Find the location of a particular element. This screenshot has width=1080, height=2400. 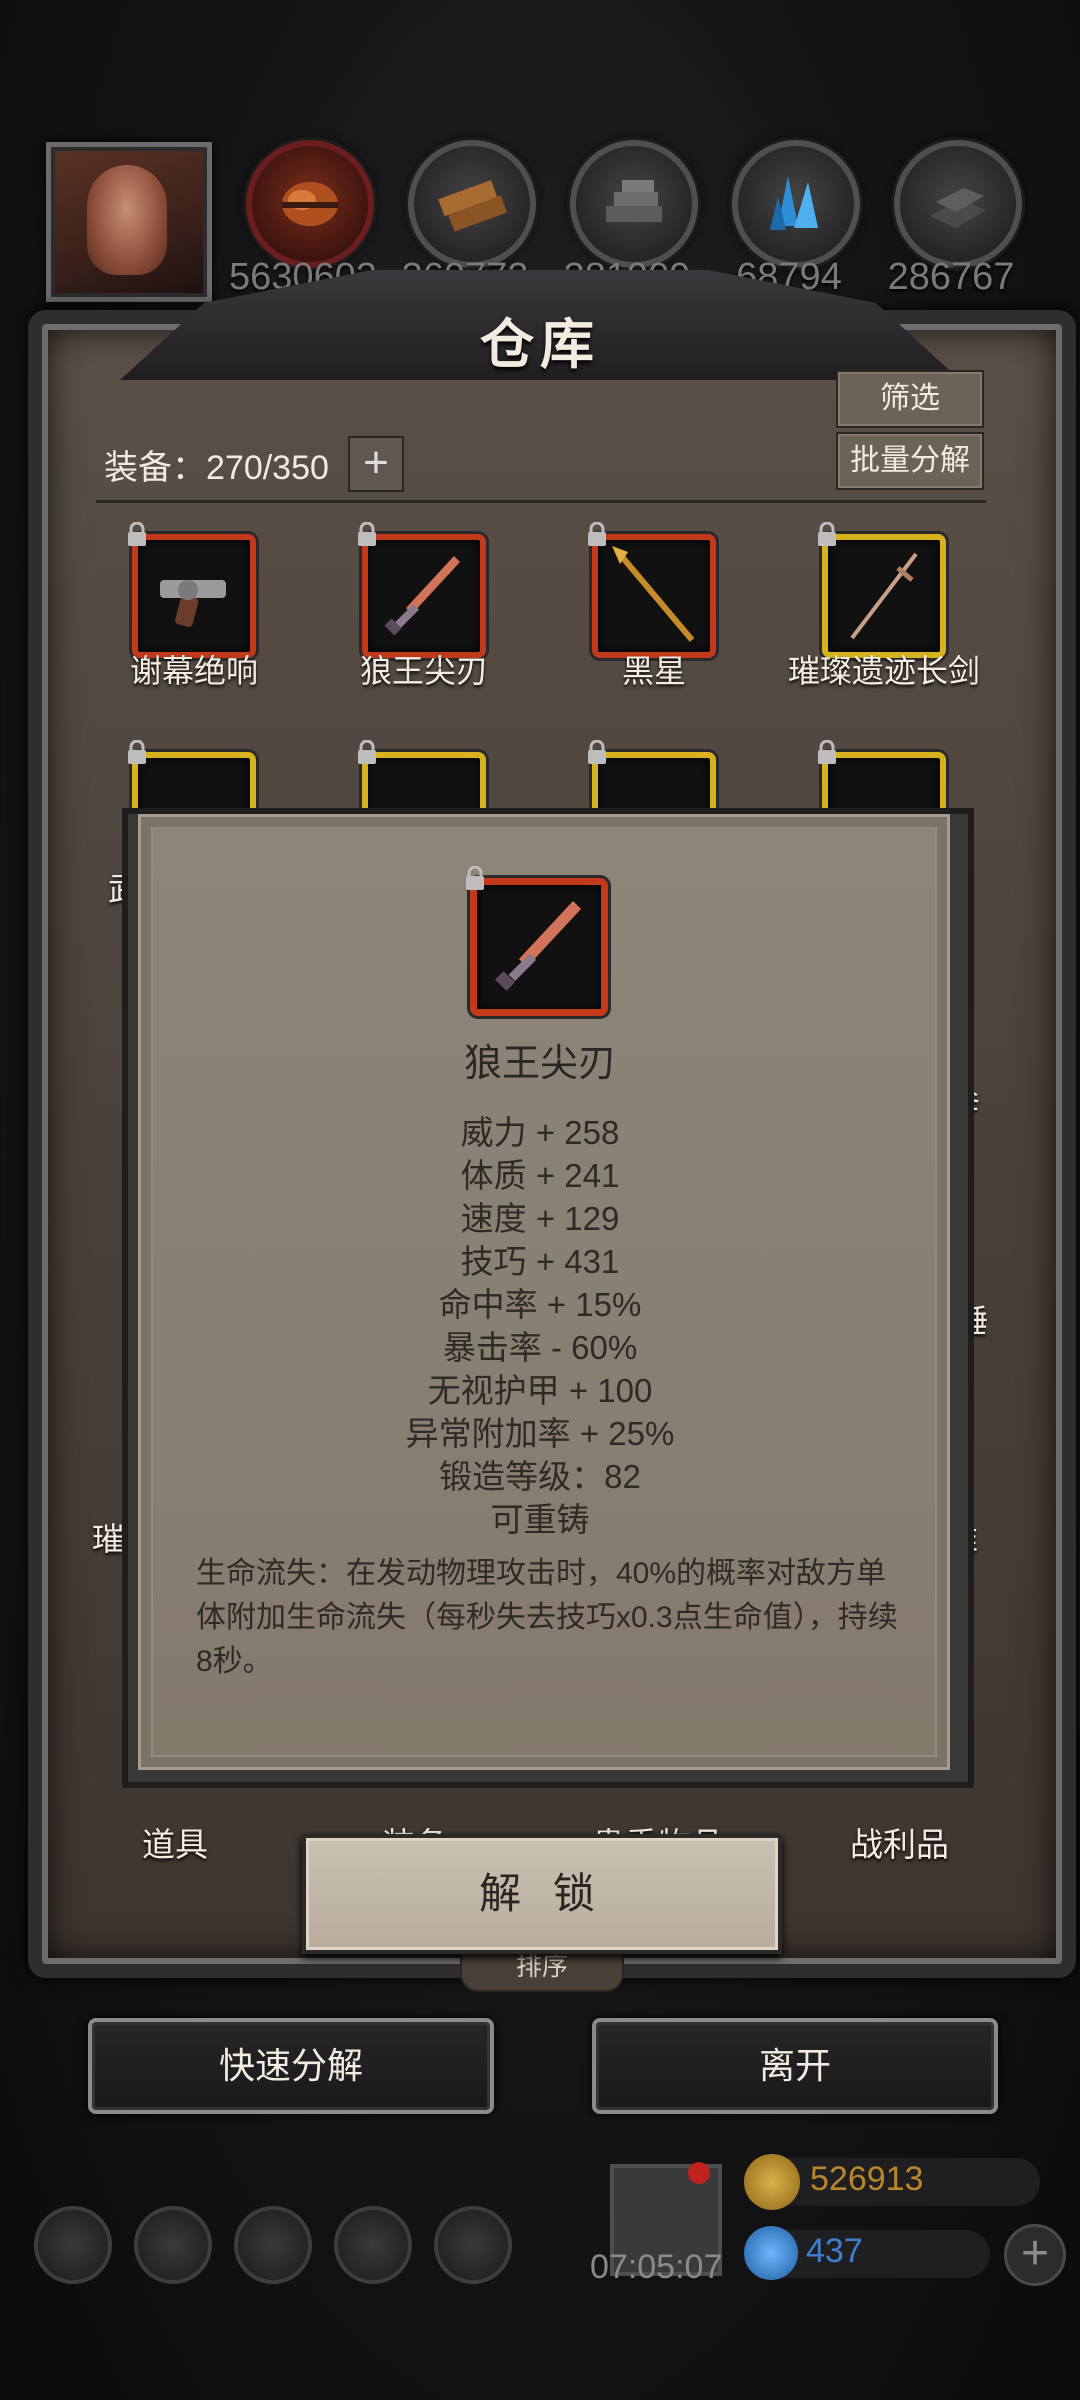

avatar-portrait is located at coordinates (127, 220).